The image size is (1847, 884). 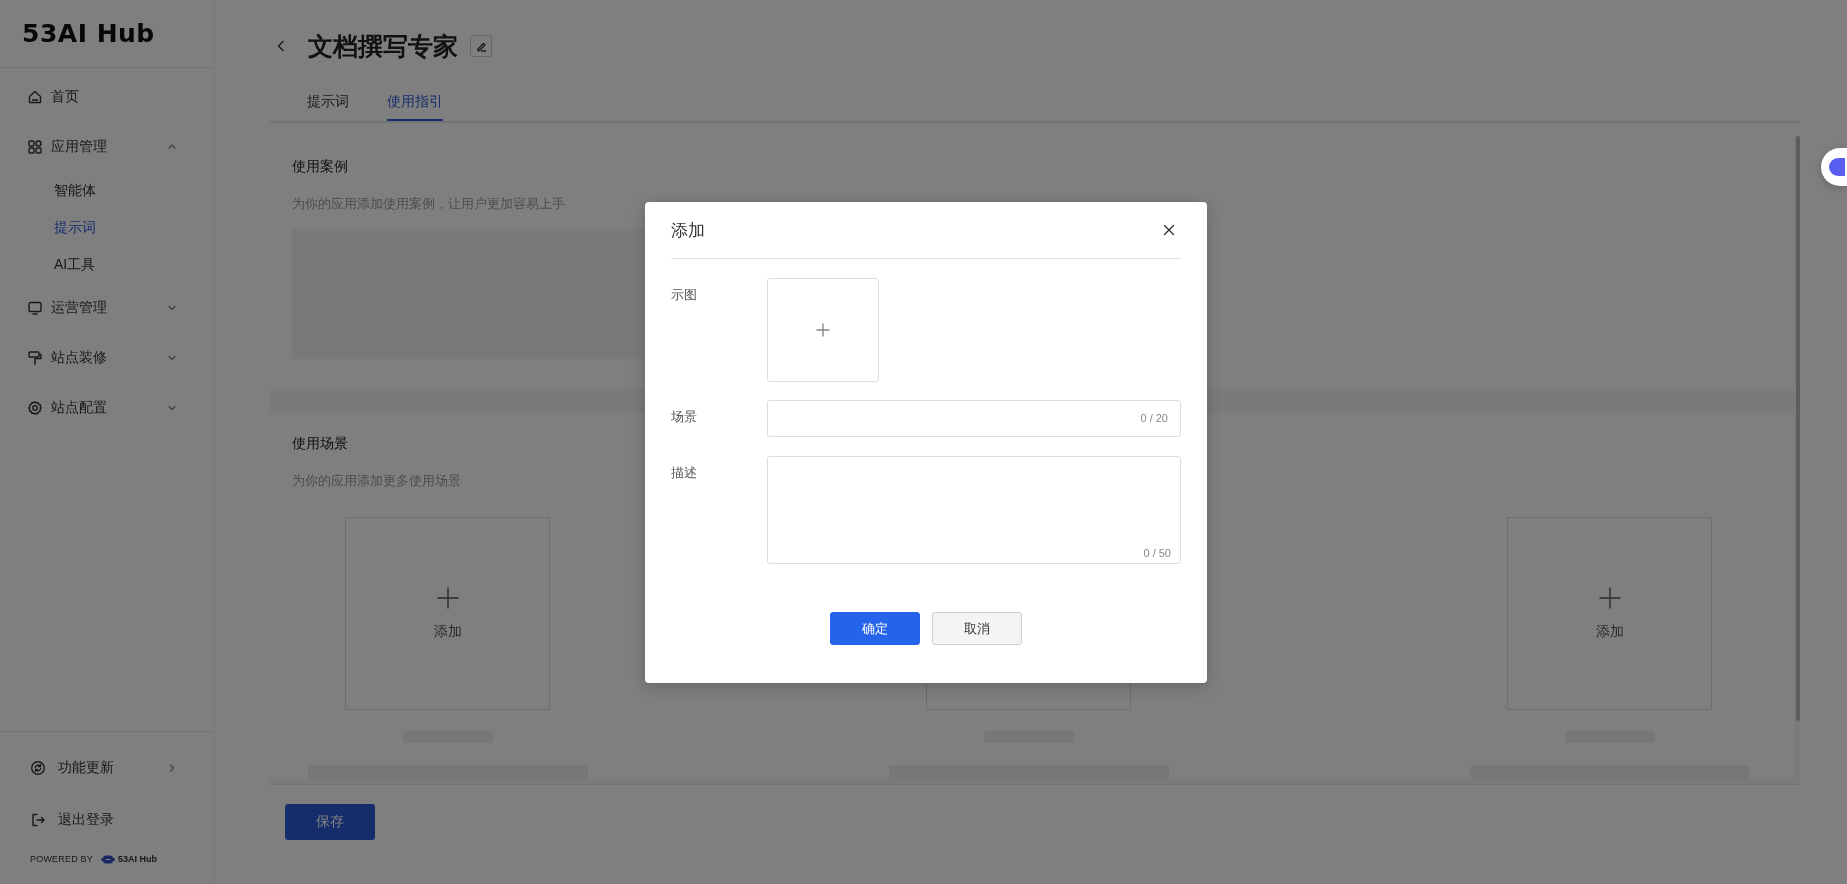 I want to click on logo: 53AI Hub, so click(x=88, y=33).